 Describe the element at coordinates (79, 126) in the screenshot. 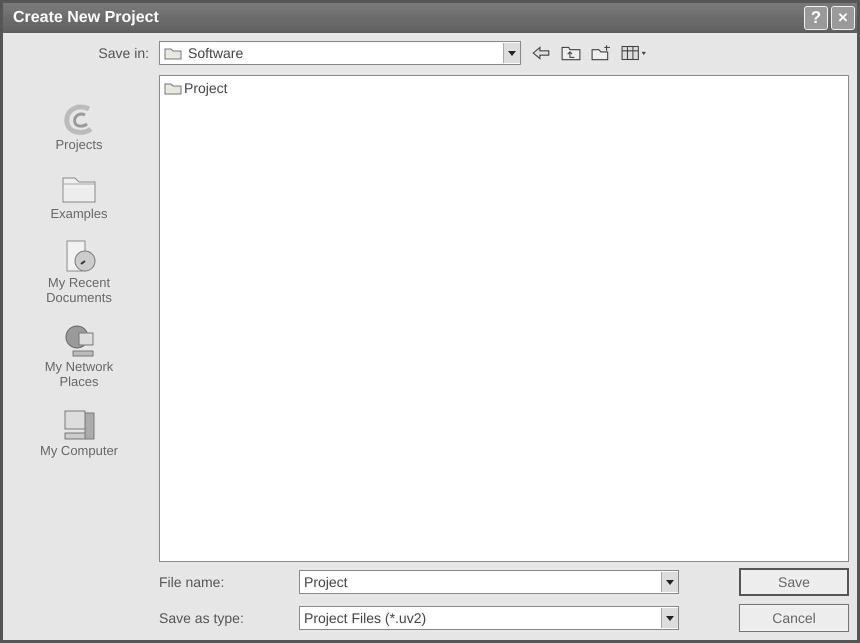

I see `places-item: Projects` at that location.